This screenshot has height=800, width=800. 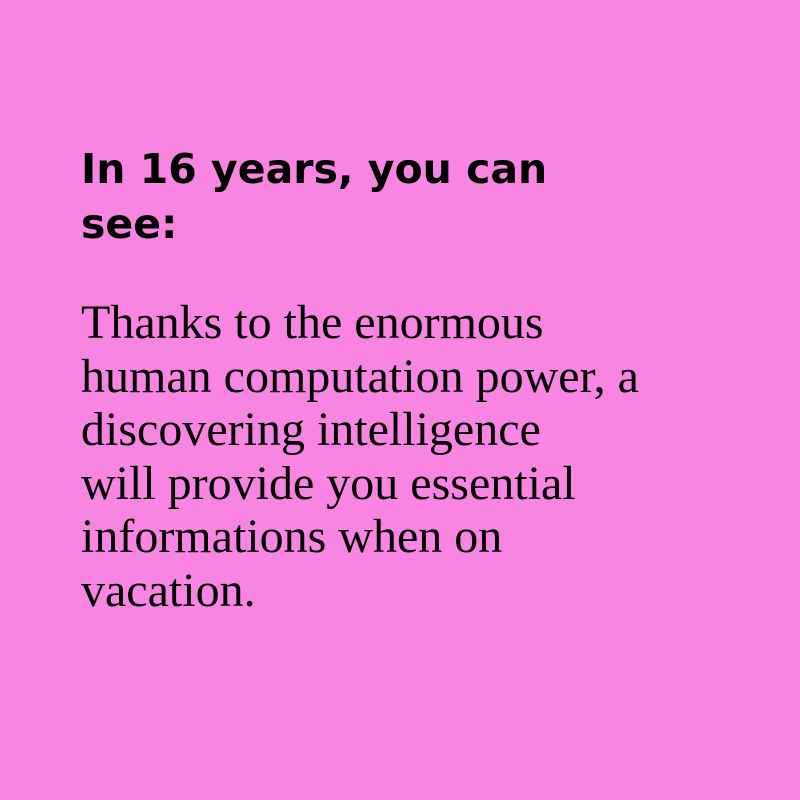 I want to click on heading: In 16 years, you can see:, so click(x=401, y=197).